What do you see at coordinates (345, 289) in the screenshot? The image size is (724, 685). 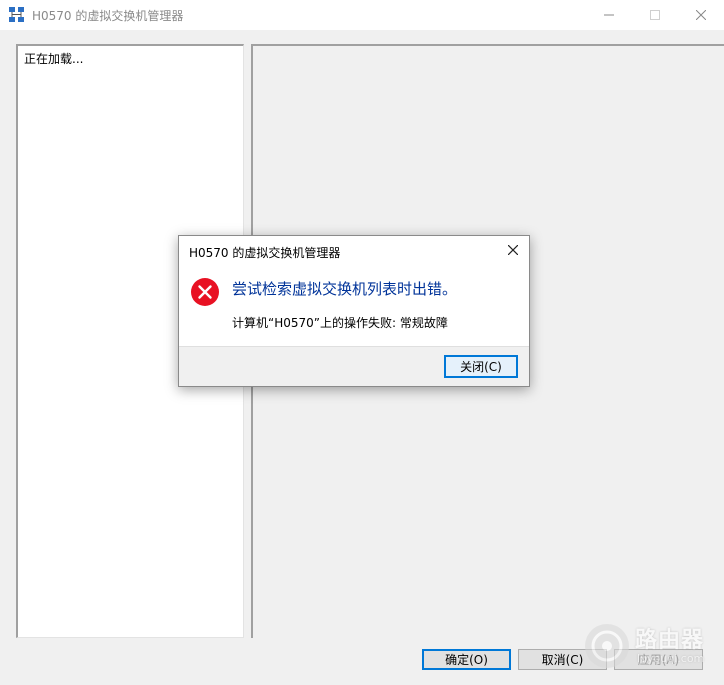 I see `dialog-main-message: 尝试检索虚拟交换机列表时出错。` at bounding box center [345, 289].